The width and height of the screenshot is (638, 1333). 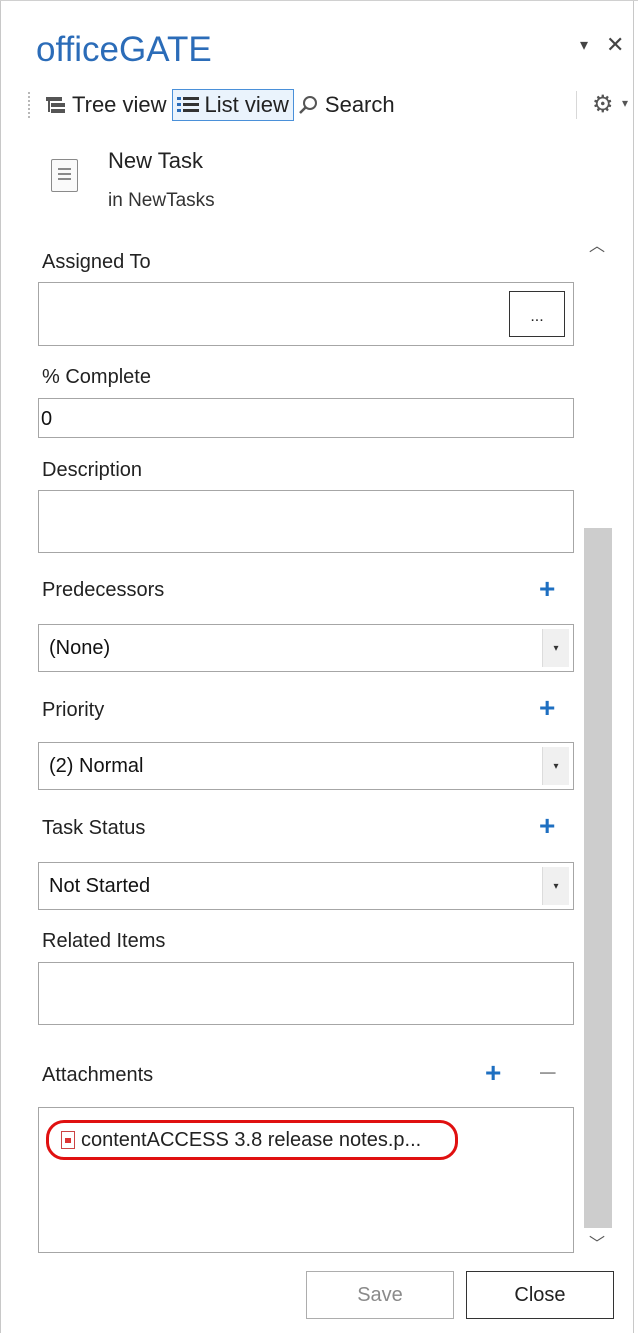 What do you see at coordinates (96, 262) in the screenshot?
I see `assigned-to-label: Assigned To` at bounding box center [96, 262].